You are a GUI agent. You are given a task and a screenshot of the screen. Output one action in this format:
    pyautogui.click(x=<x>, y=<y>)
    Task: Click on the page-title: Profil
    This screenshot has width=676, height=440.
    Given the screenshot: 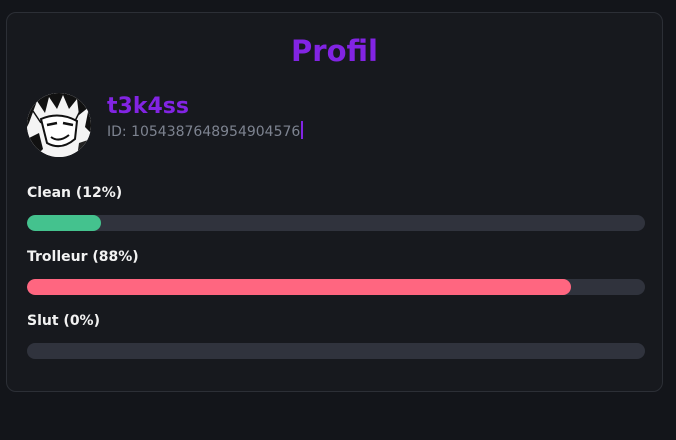 What is the action you would take?
    pyautogui.click(x=334, y=51)
    